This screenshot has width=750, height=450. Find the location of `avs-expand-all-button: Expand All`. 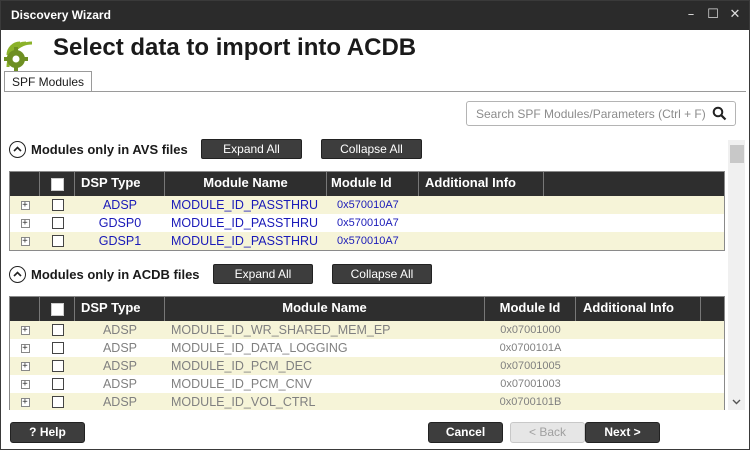

avs-expand-all-button: Expand All is located at coordinates (251, 149).